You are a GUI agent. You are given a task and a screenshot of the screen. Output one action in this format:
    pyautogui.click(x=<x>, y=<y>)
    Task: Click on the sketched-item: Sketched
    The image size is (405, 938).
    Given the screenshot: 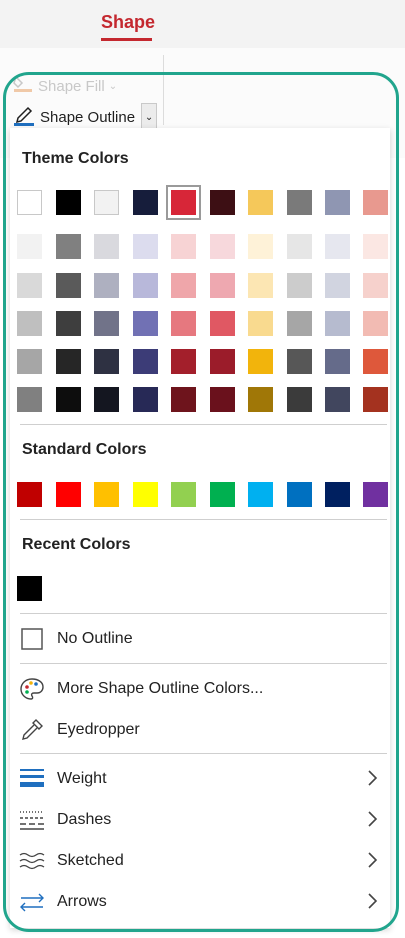 What is the action you would take?
    pyautogui.click(x=200, y=861)
    